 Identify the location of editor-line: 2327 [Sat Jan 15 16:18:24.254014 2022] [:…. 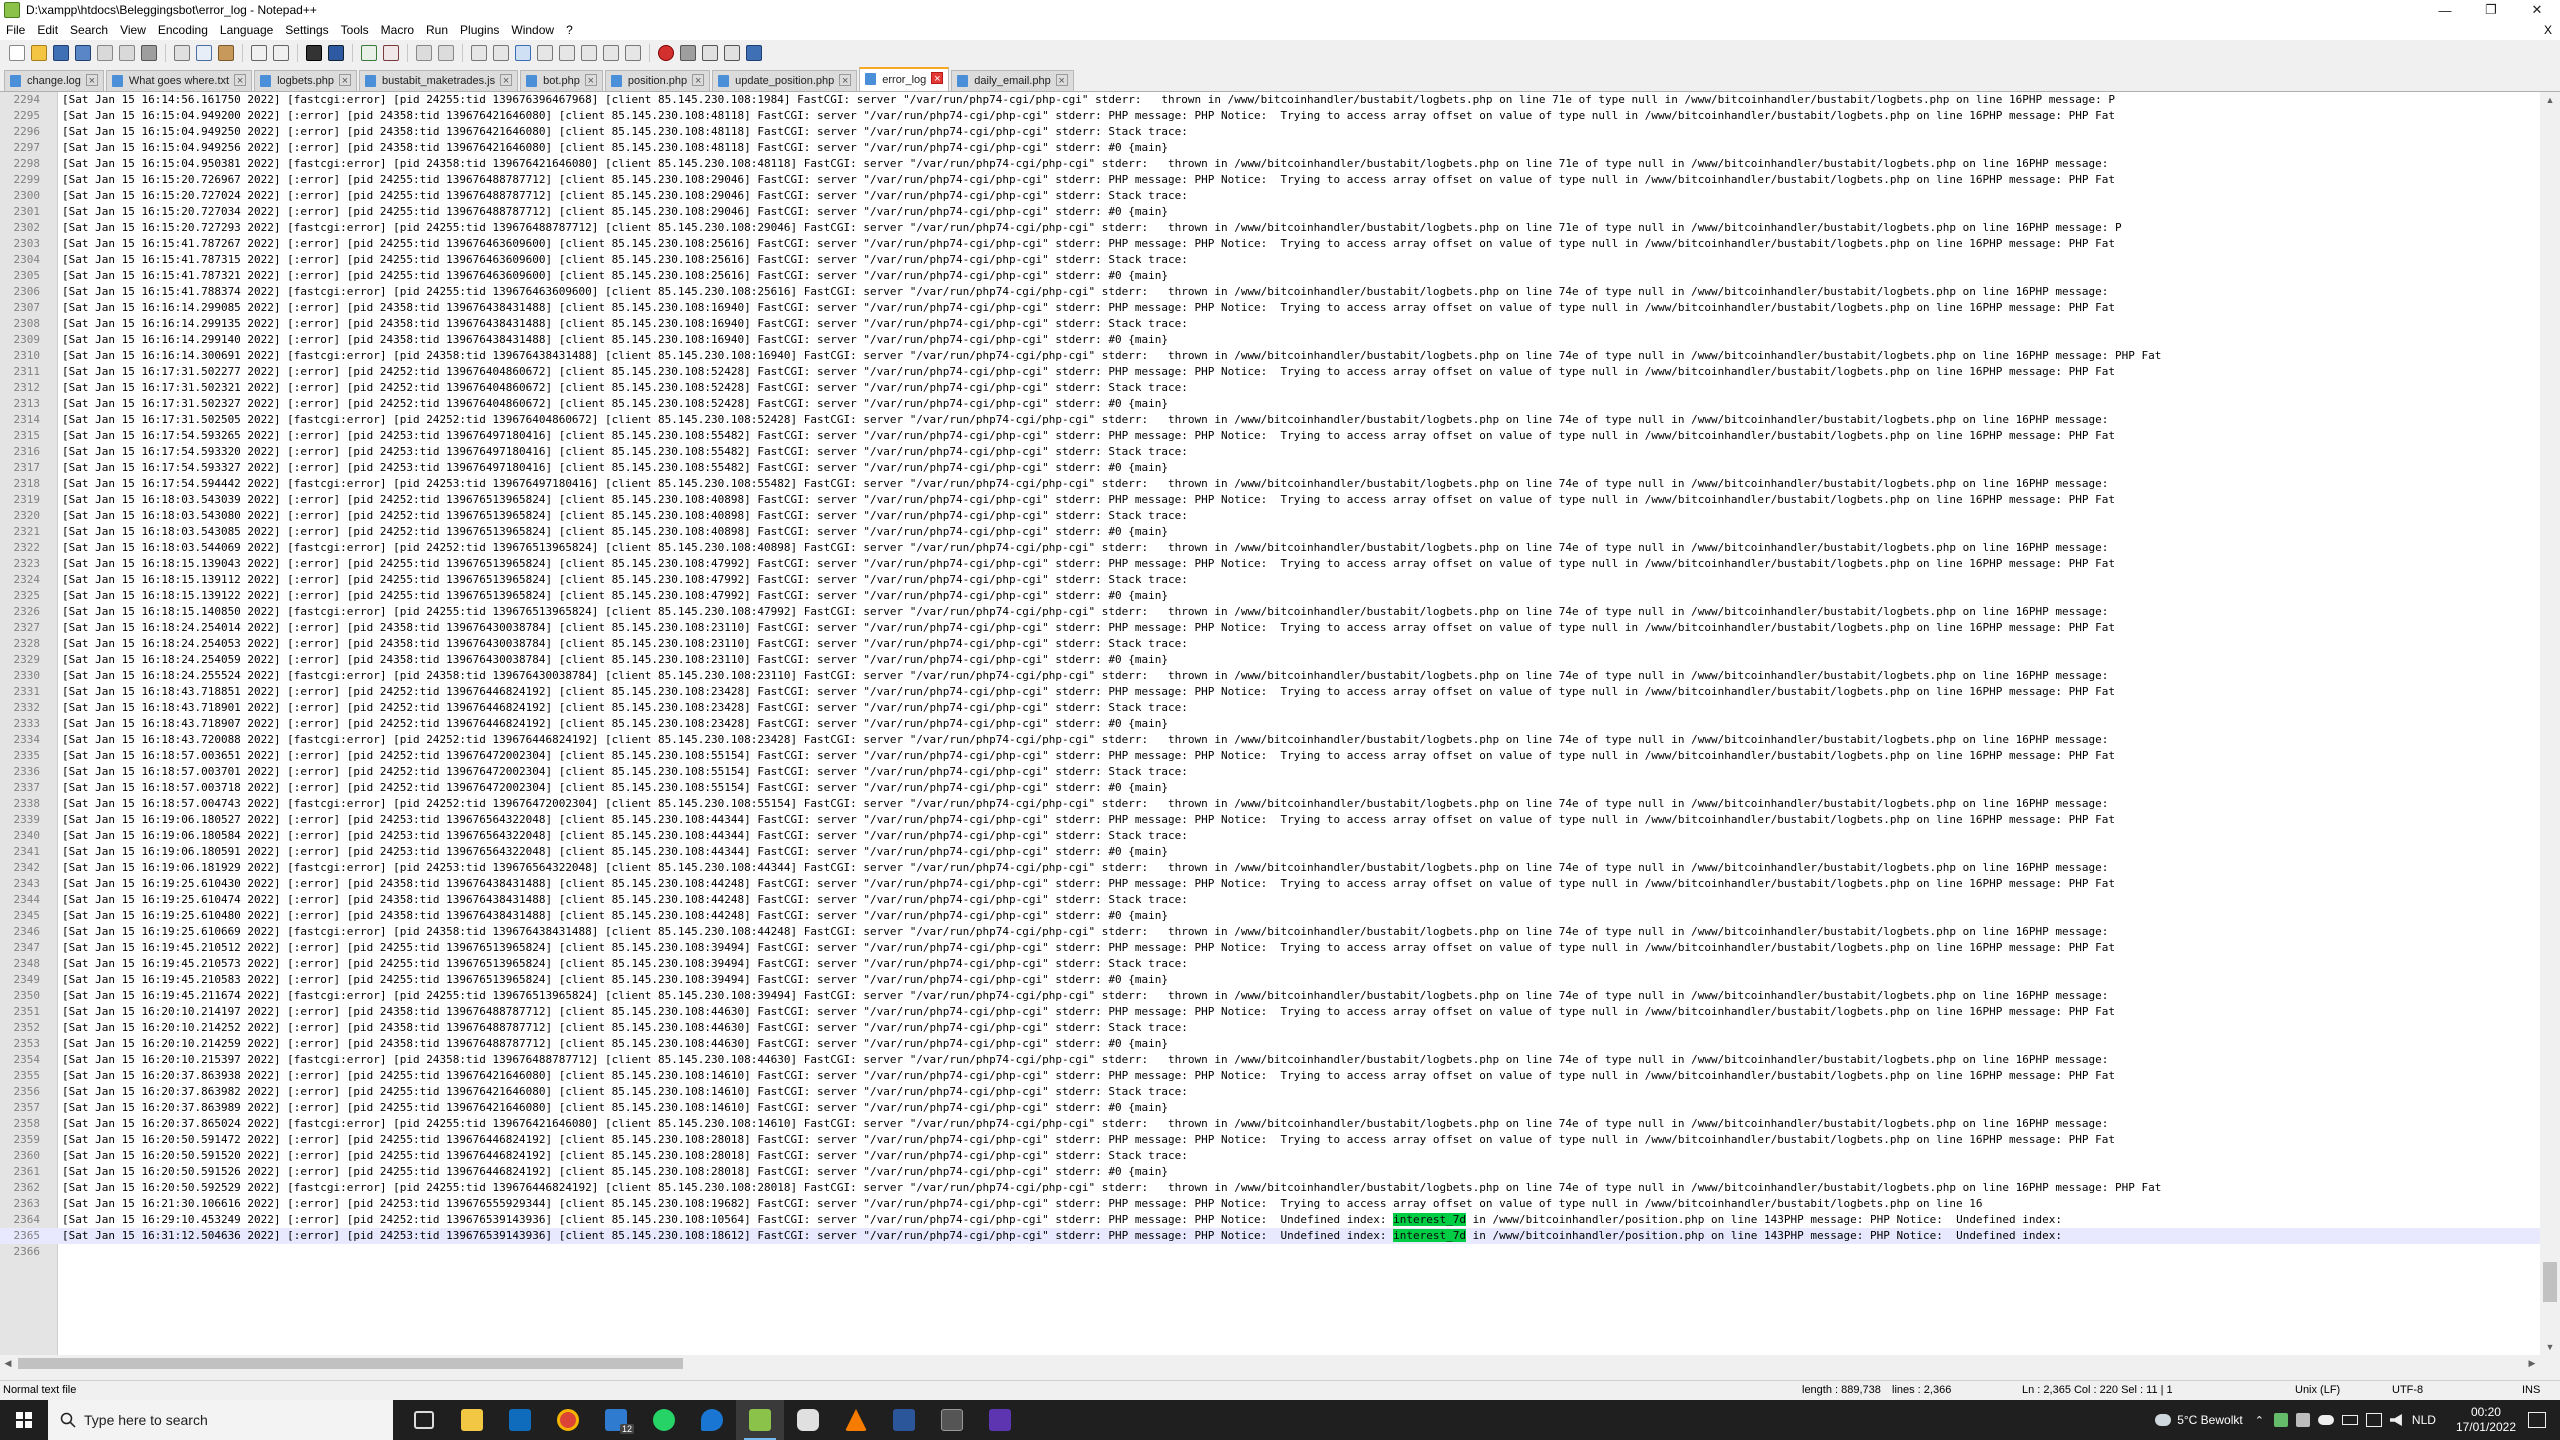
(1270, 628).